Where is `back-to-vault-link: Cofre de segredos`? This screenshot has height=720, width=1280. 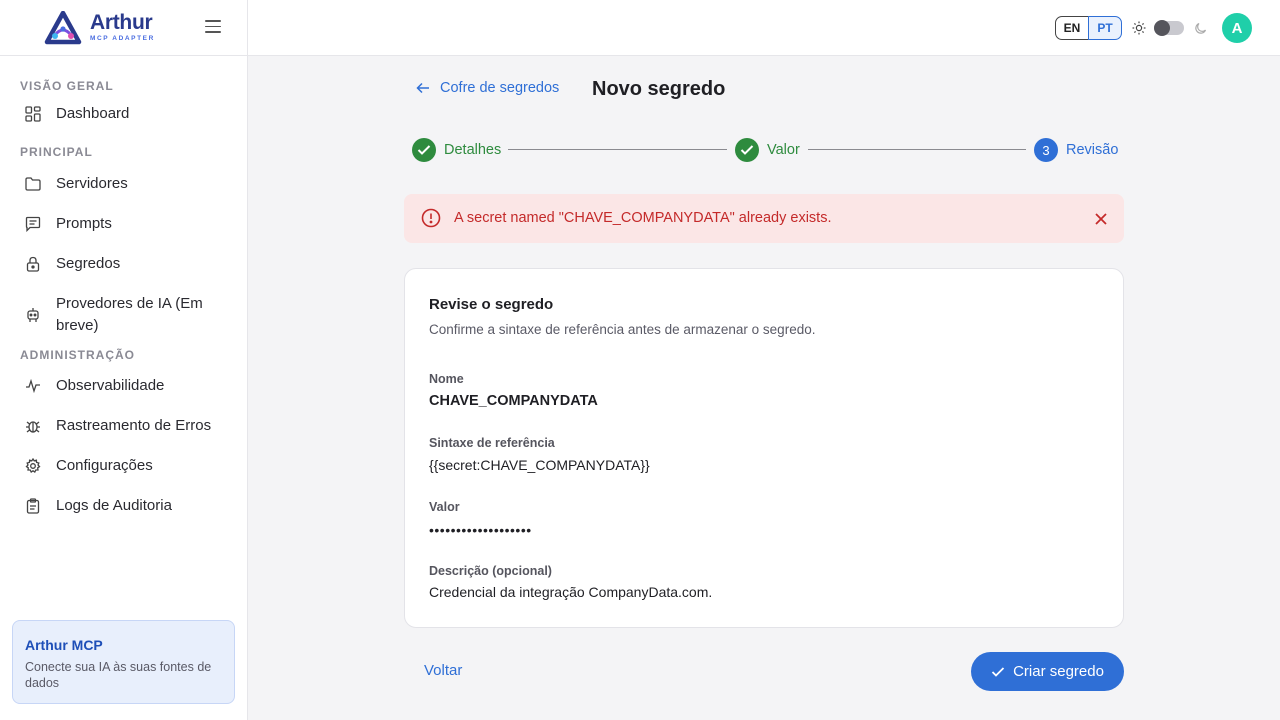 back-to-vault-link: Cofre de segredos is located at coordinates (487, 88).